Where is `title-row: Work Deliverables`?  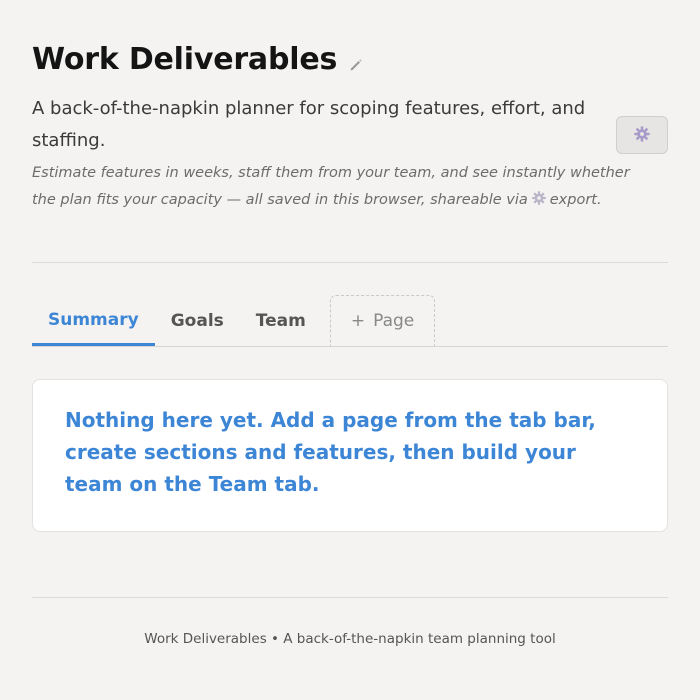
title-row: Work Deliverables is located at coordinates (198, 60).